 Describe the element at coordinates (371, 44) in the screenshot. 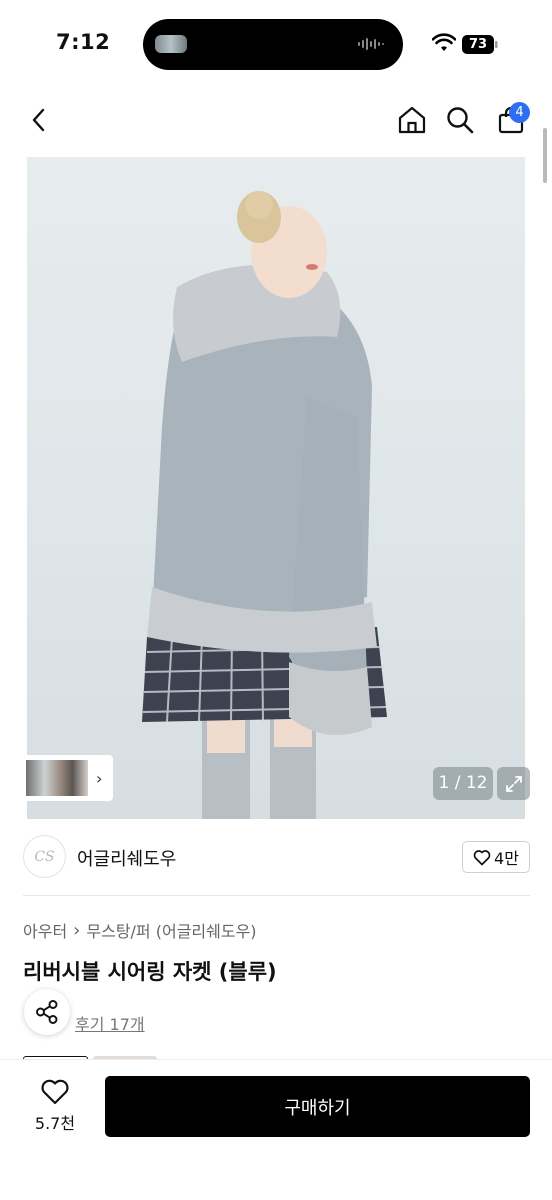

I see `audio-waveform-icon` at that location.